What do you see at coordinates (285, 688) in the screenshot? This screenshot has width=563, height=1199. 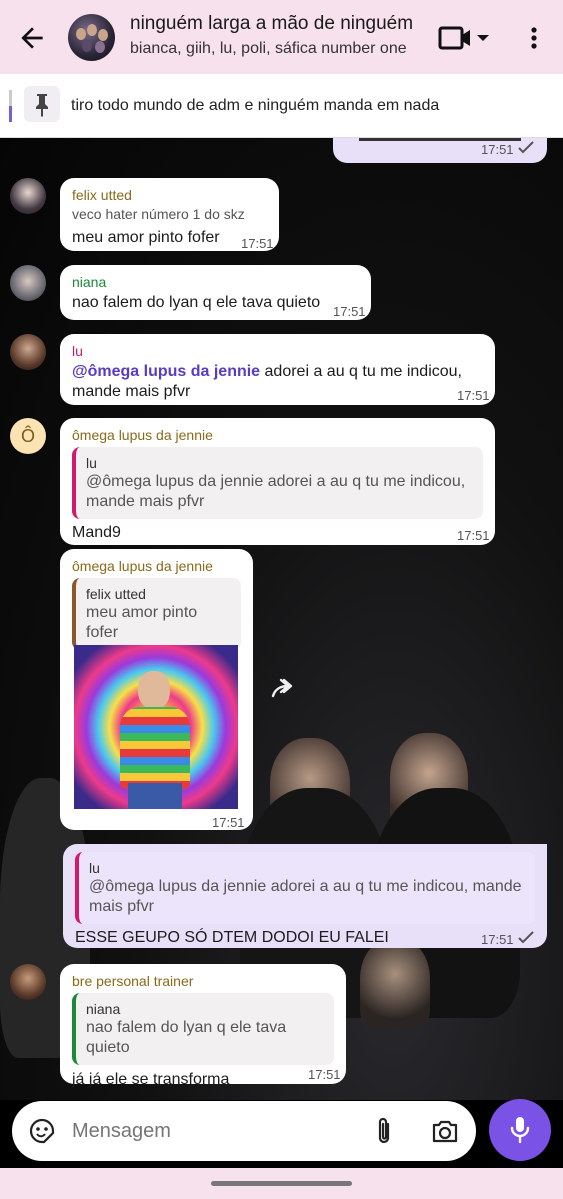 I see `forward-icon` at bounding box center [285, 688].